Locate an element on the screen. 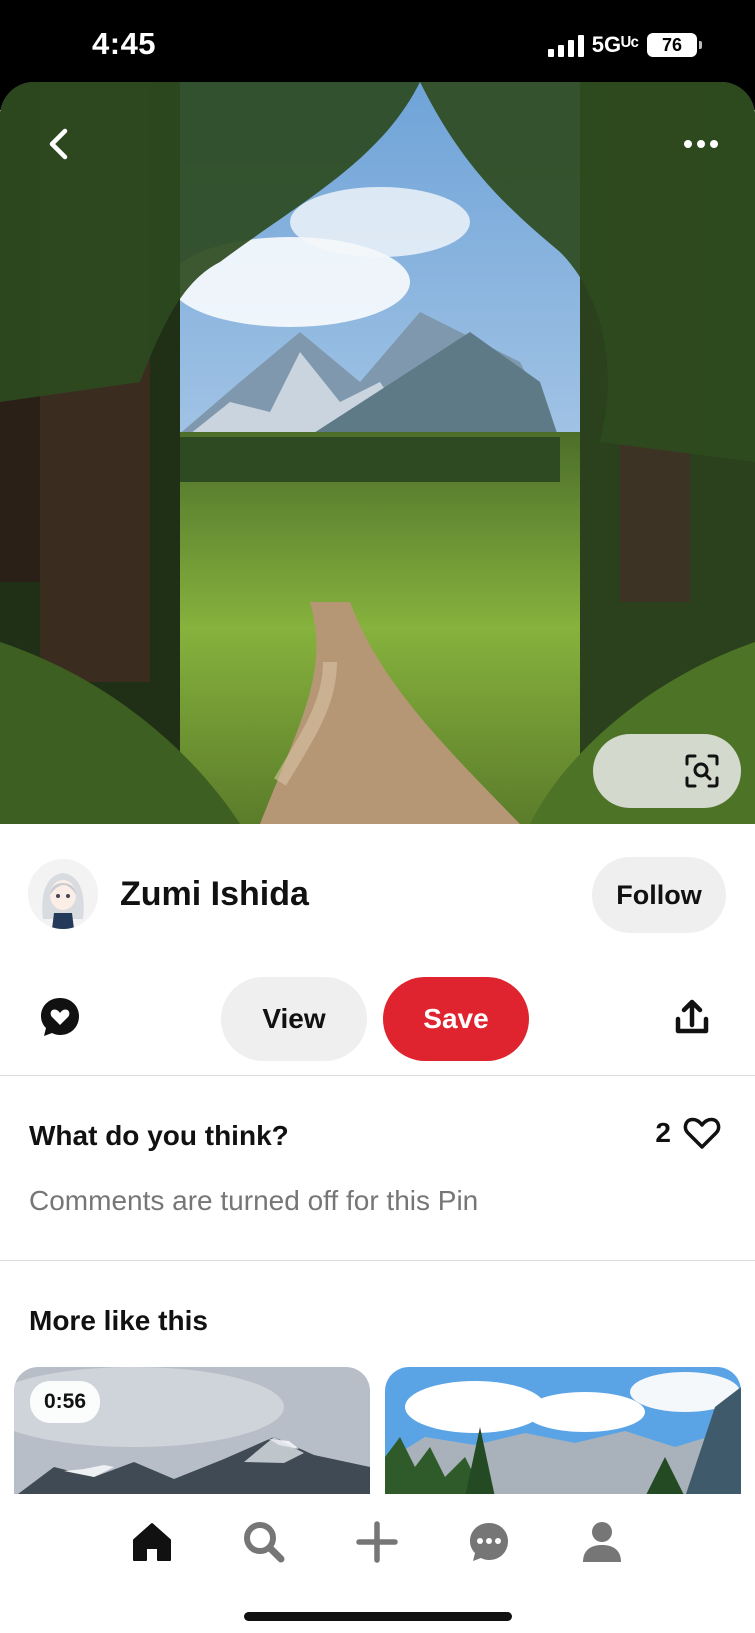 This screenshot has width=755, height=1633. avatar-image is located at coordinates (63, 894).